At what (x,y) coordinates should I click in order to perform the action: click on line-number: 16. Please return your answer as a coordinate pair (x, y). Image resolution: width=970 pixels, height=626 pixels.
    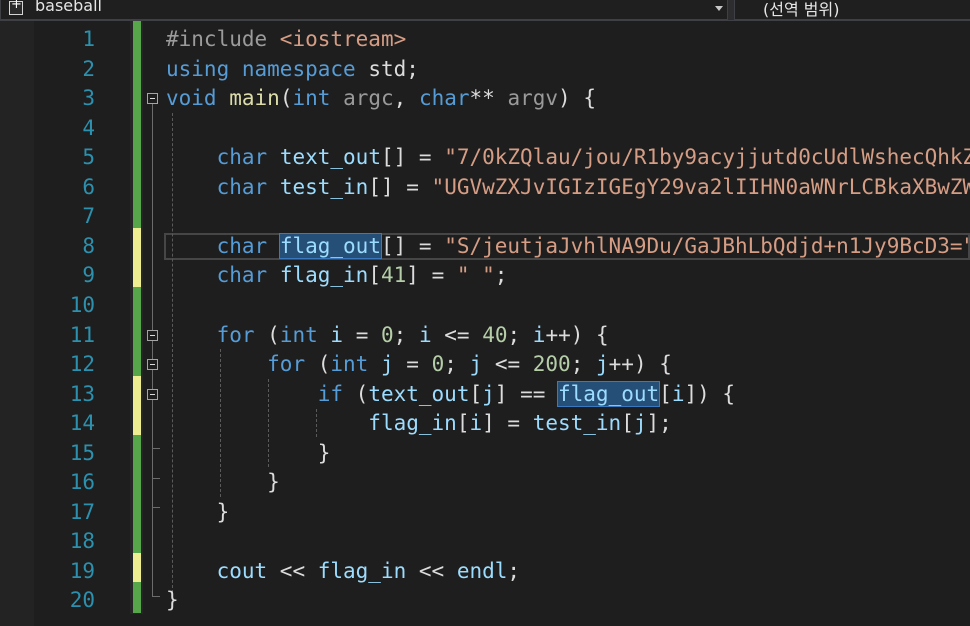
    Looking at the image, I should click on (82, 482).